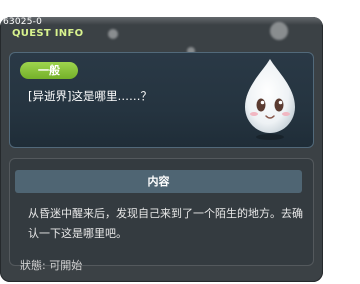 This screenshot has height=284, width=360. I want to click on quest-category-badge: 一般, so click(49, 70).